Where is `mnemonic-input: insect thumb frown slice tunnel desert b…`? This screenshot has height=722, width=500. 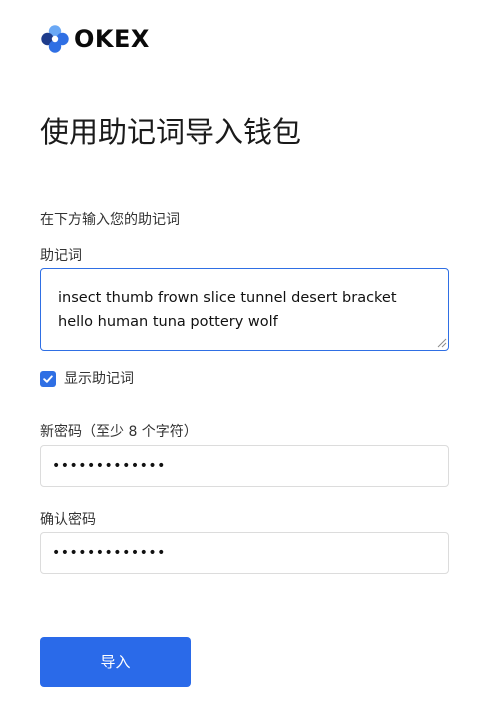
mnemonic-input: insect thumb frown slice tunnel desert b… is located at coordinates (244, 309).